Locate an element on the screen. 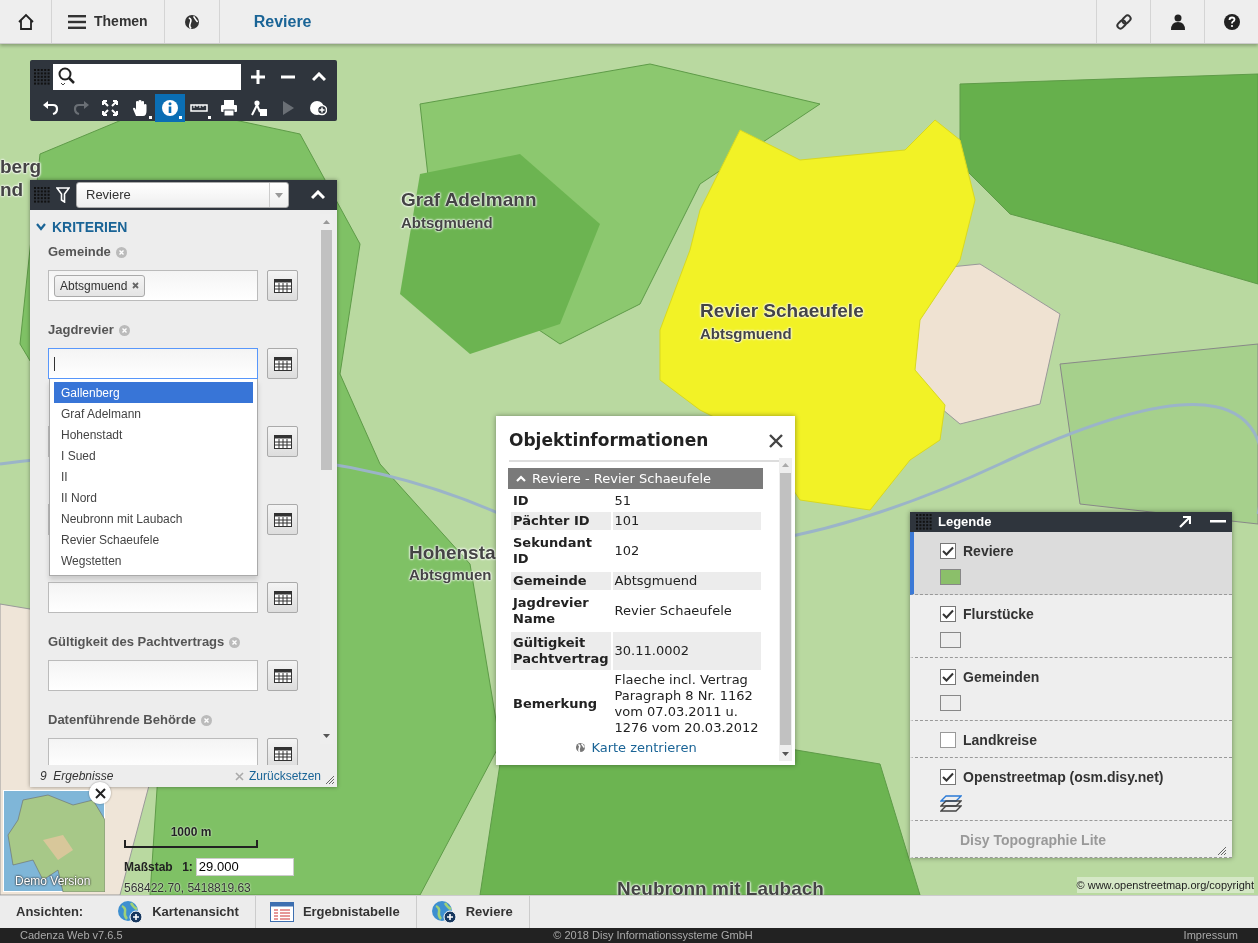 The height and width of the screenshot is (943, 1258). copyright-text: © 2018 Disy Informationssysteme GmbH is located at coordinates (653, 935).